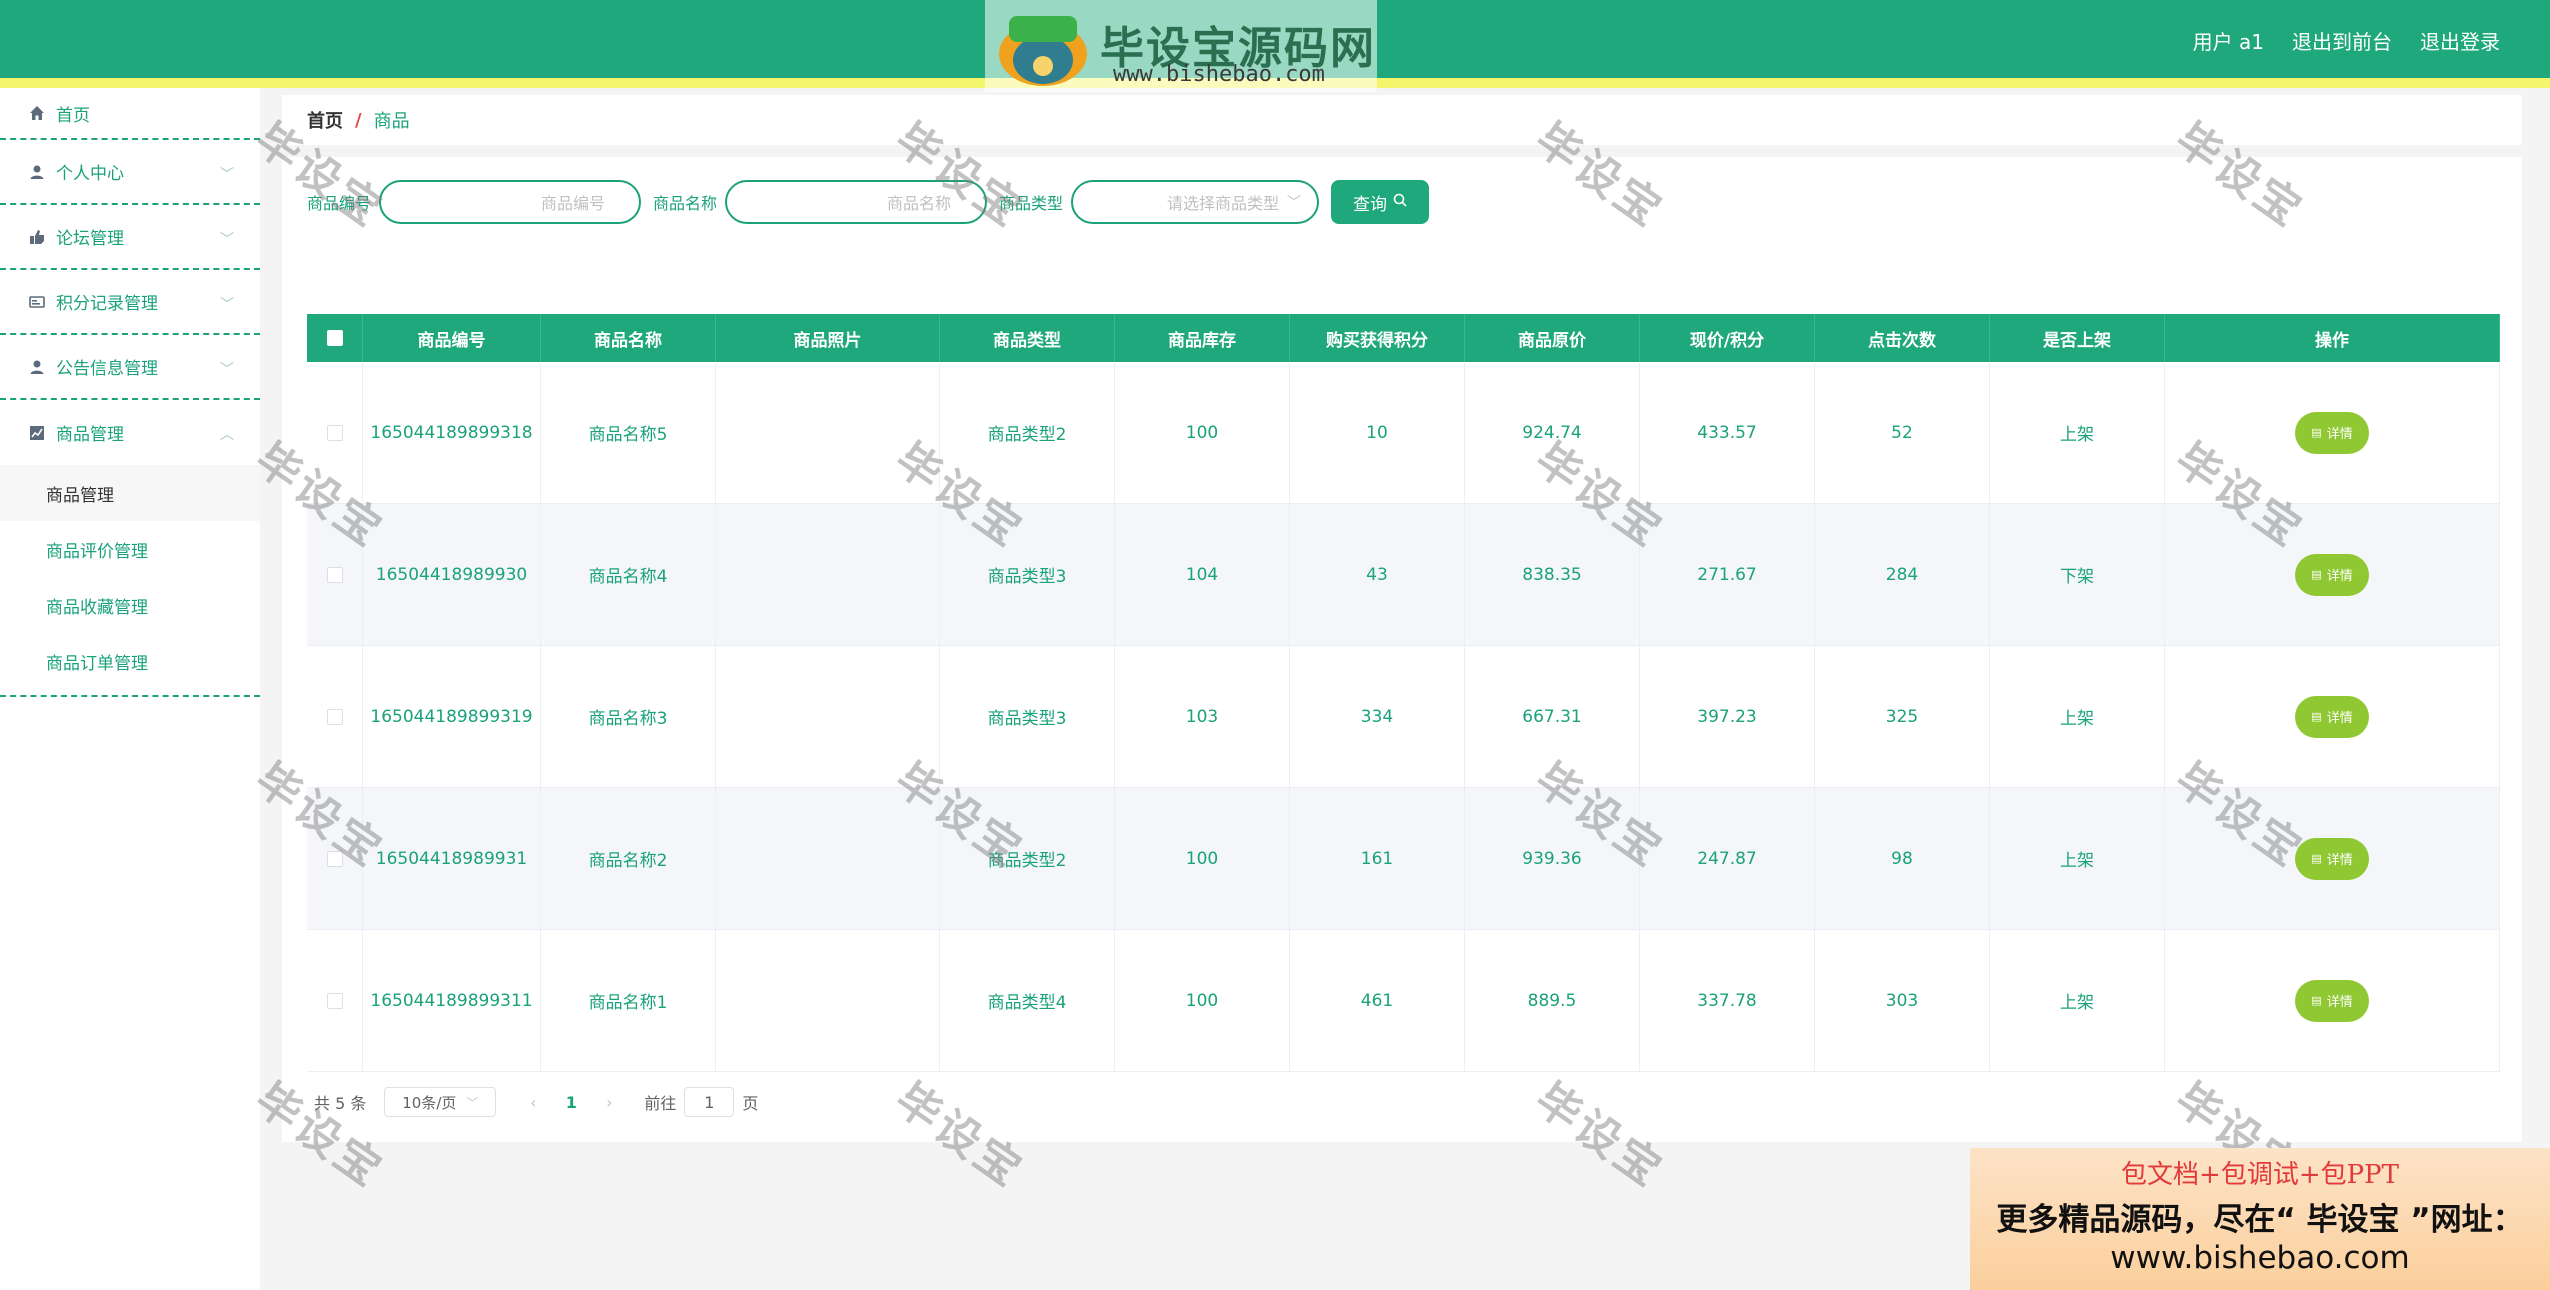 The image size is (2550, 1290). Describe the element at coordinates (90, 174) in the screenshot. I see `sidebar-item-label: 个人中心` at that location.